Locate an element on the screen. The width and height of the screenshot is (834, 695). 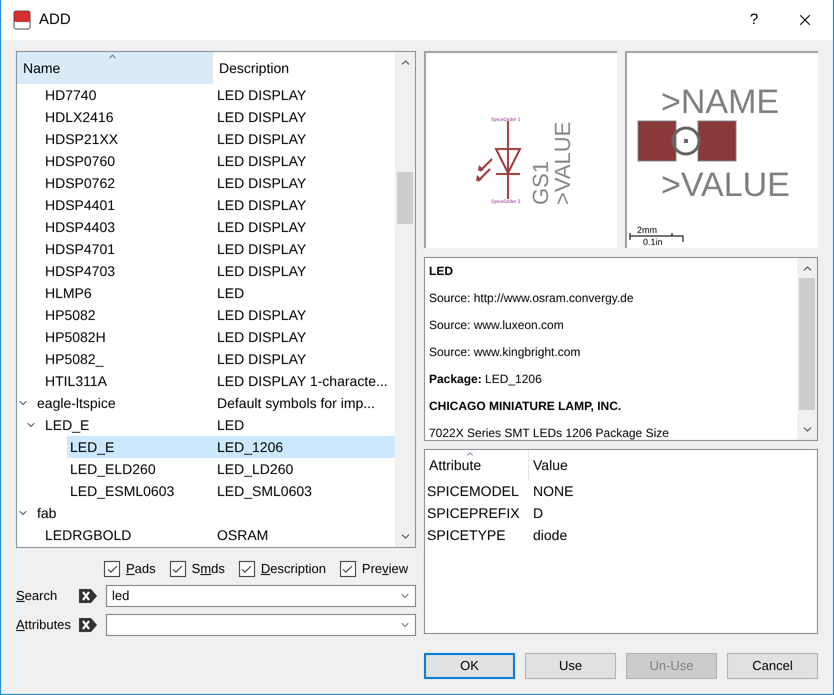
table-cell-text: SPICEMODEL is located at coordinates (473, 491).